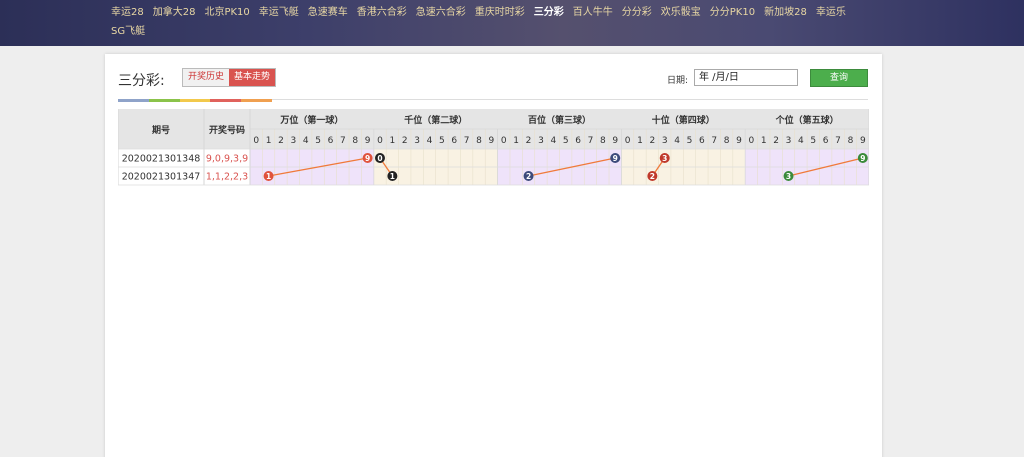 This screenshot has width=1024, height=457. I want to click on numbers-cell: 9,0,9,3,9, so click(227, 159).